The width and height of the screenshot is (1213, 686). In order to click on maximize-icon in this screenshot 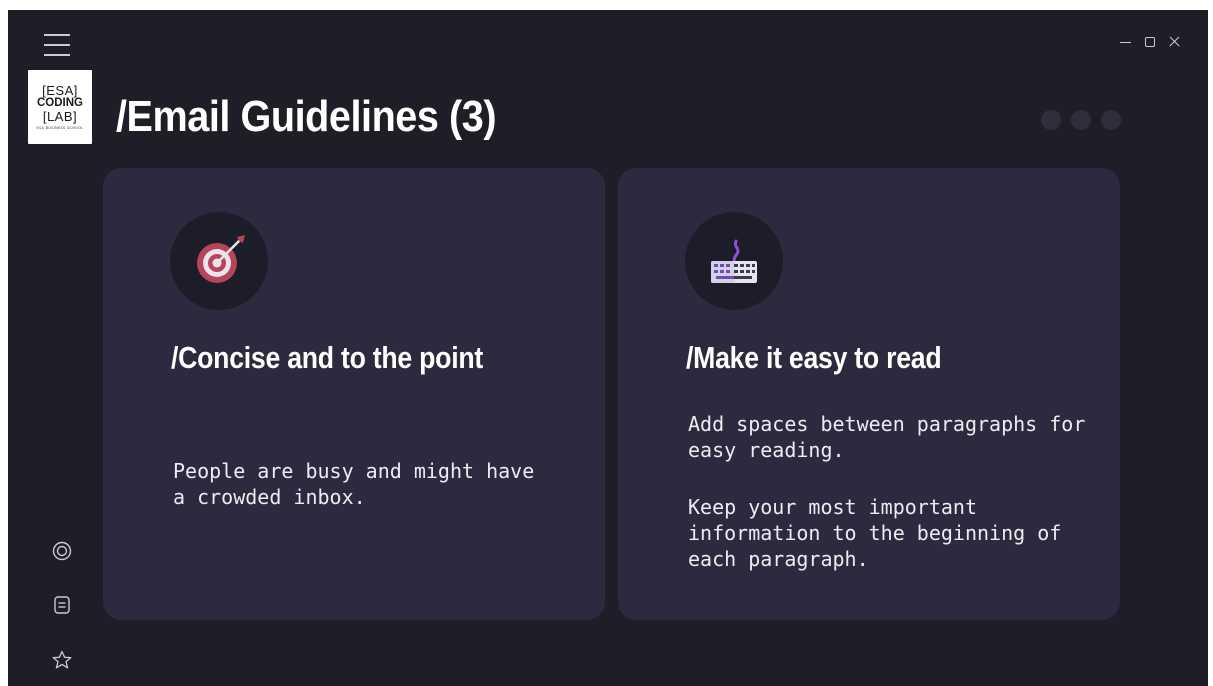, I will do `click(1150, 42)`.